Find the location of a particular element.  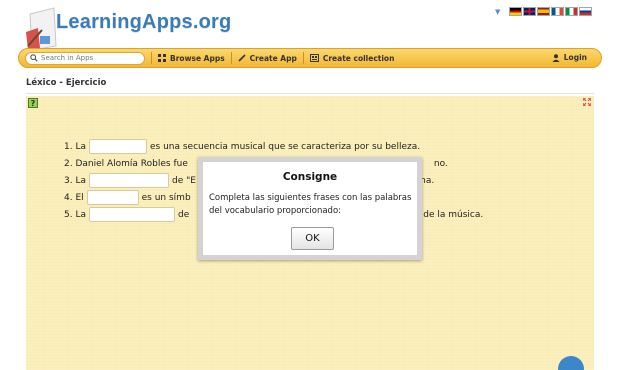

create-collection-label: Create collection is located at coordinates (358, 58).